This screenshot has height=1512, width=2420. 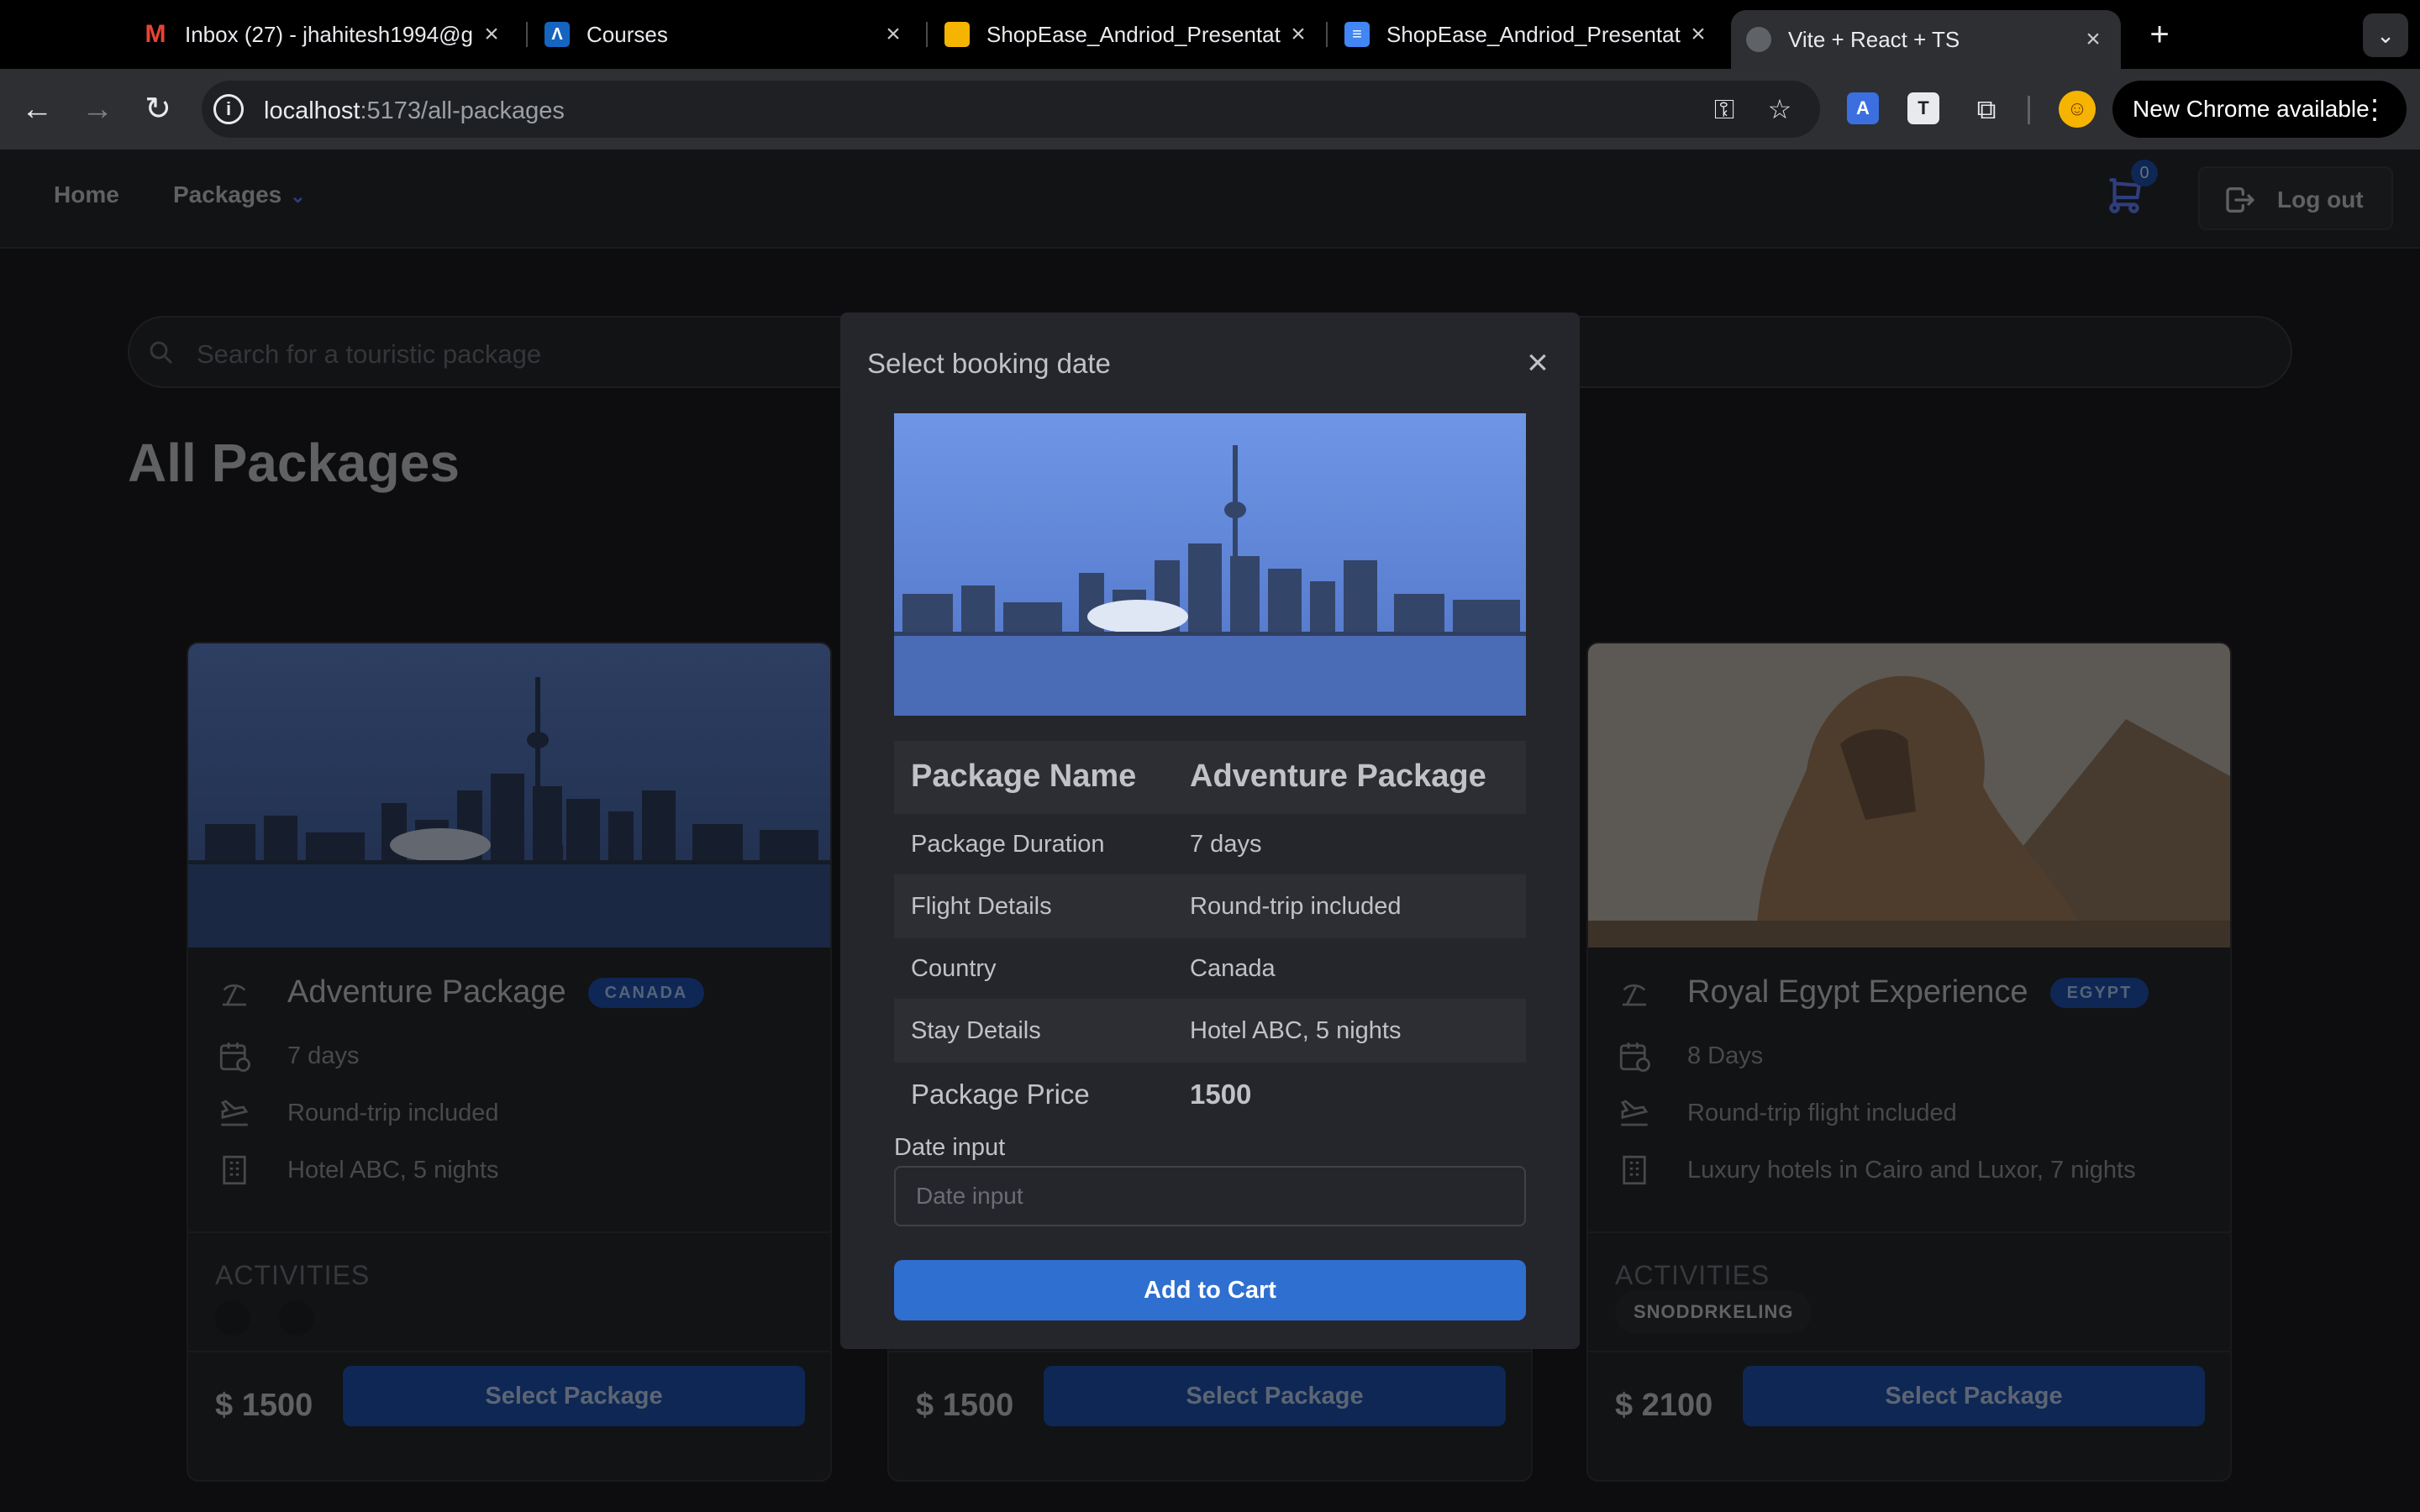 I want to click on table-footer-cell: Package Price, so click(x=1000, y=1094).